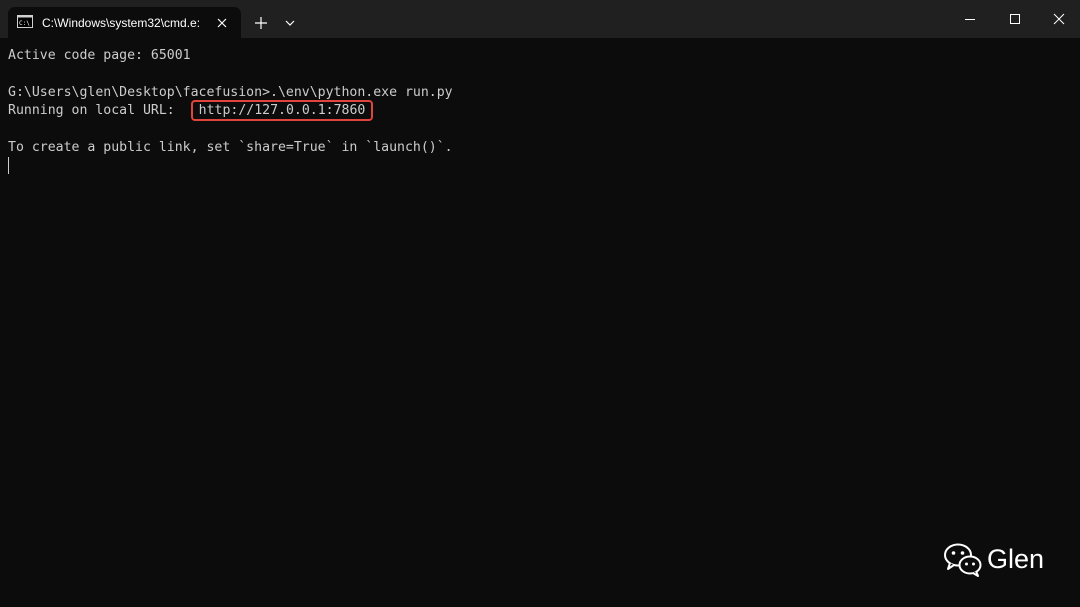 The height and width of the screenshot is (607, 1080). I want to click on tab-title: C:\Windows\system32\cmd.e:, so click(121, 23).